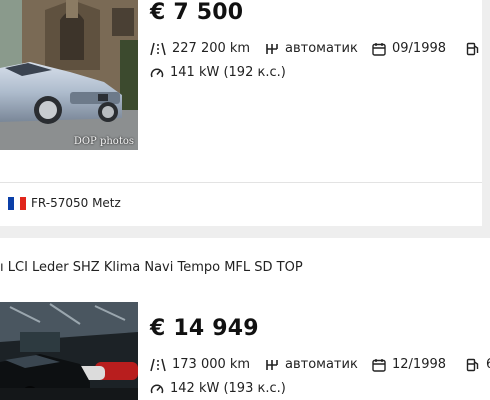 The width and height of the screenshot is (490, 400). What do you see at coordinates (211, 364) in the screenshot?
I see `mileage-value: 173 000 km` at bounding box center [211, 364].